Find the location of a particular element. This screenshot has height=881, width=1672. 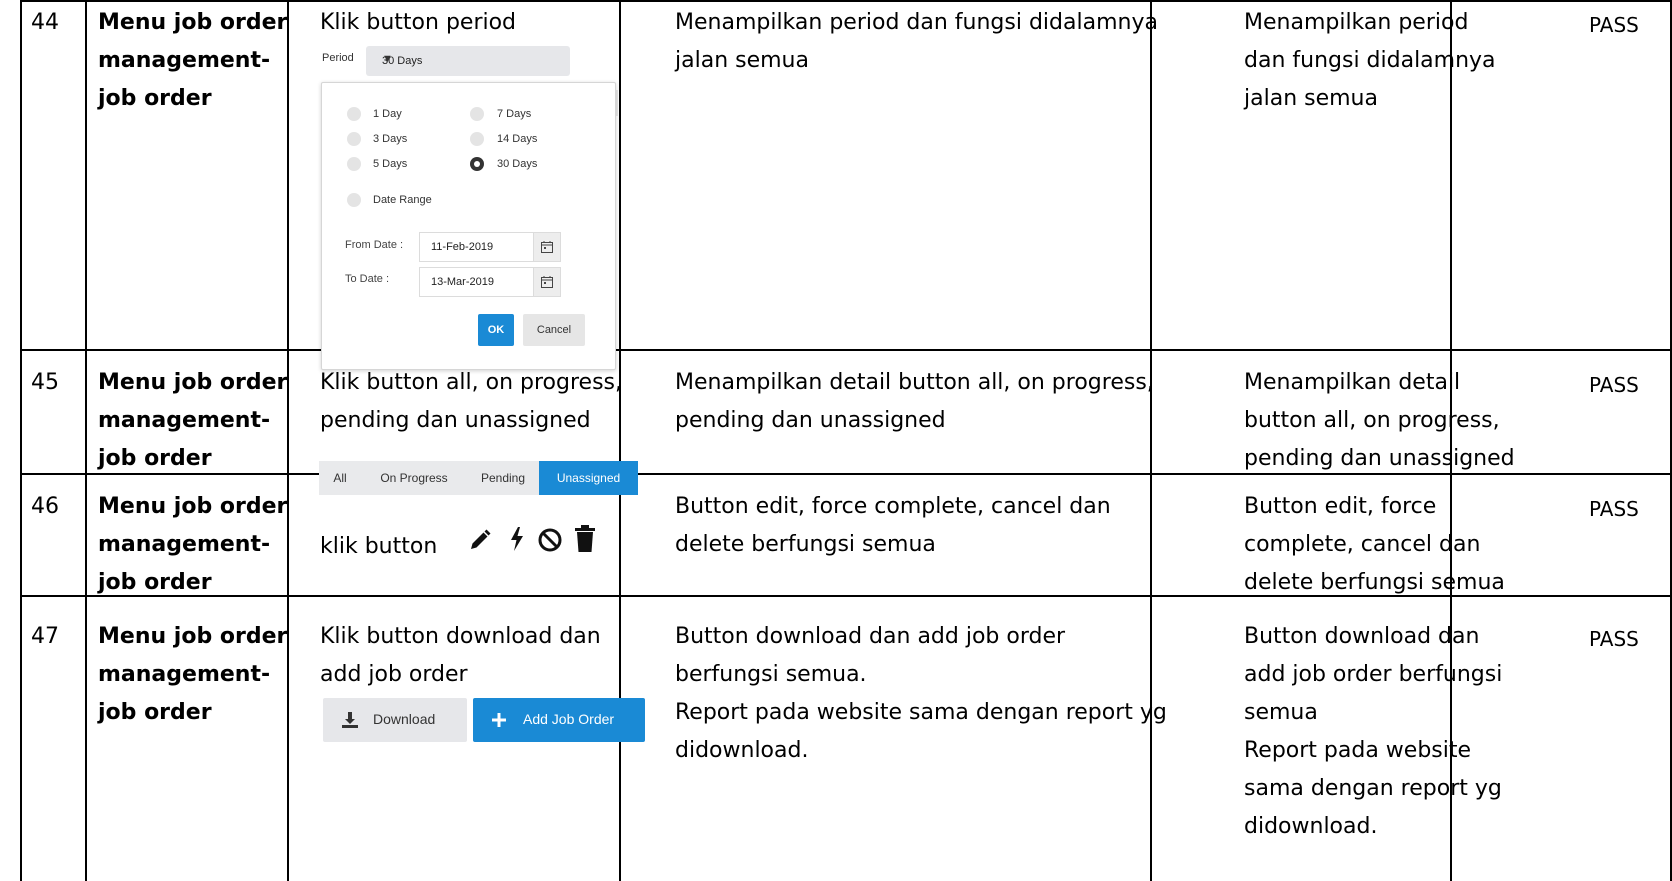

row-number: 44 is located at coordinates (45, 22).